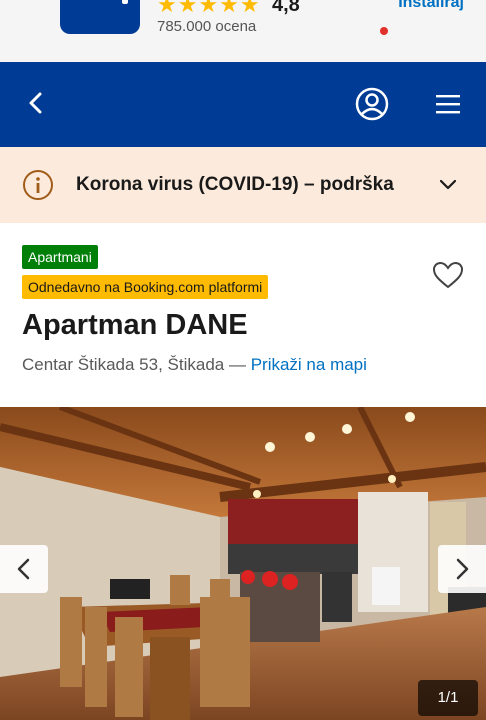 This screenshot has height=720, width=486. What do you see at coordinates (243, 104) in the screenshot?
I see `top-navigation-bar` at bounding box center [243, 104].